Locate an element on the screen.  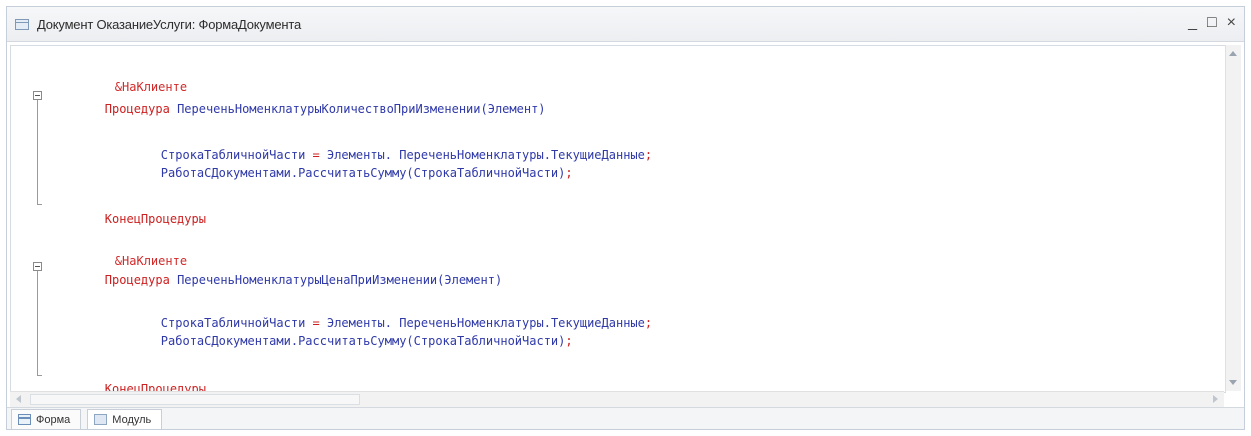
procedure-name: ПереченьНоменклатурыЦенаПриИзменении is located at coordinates (307, 280).